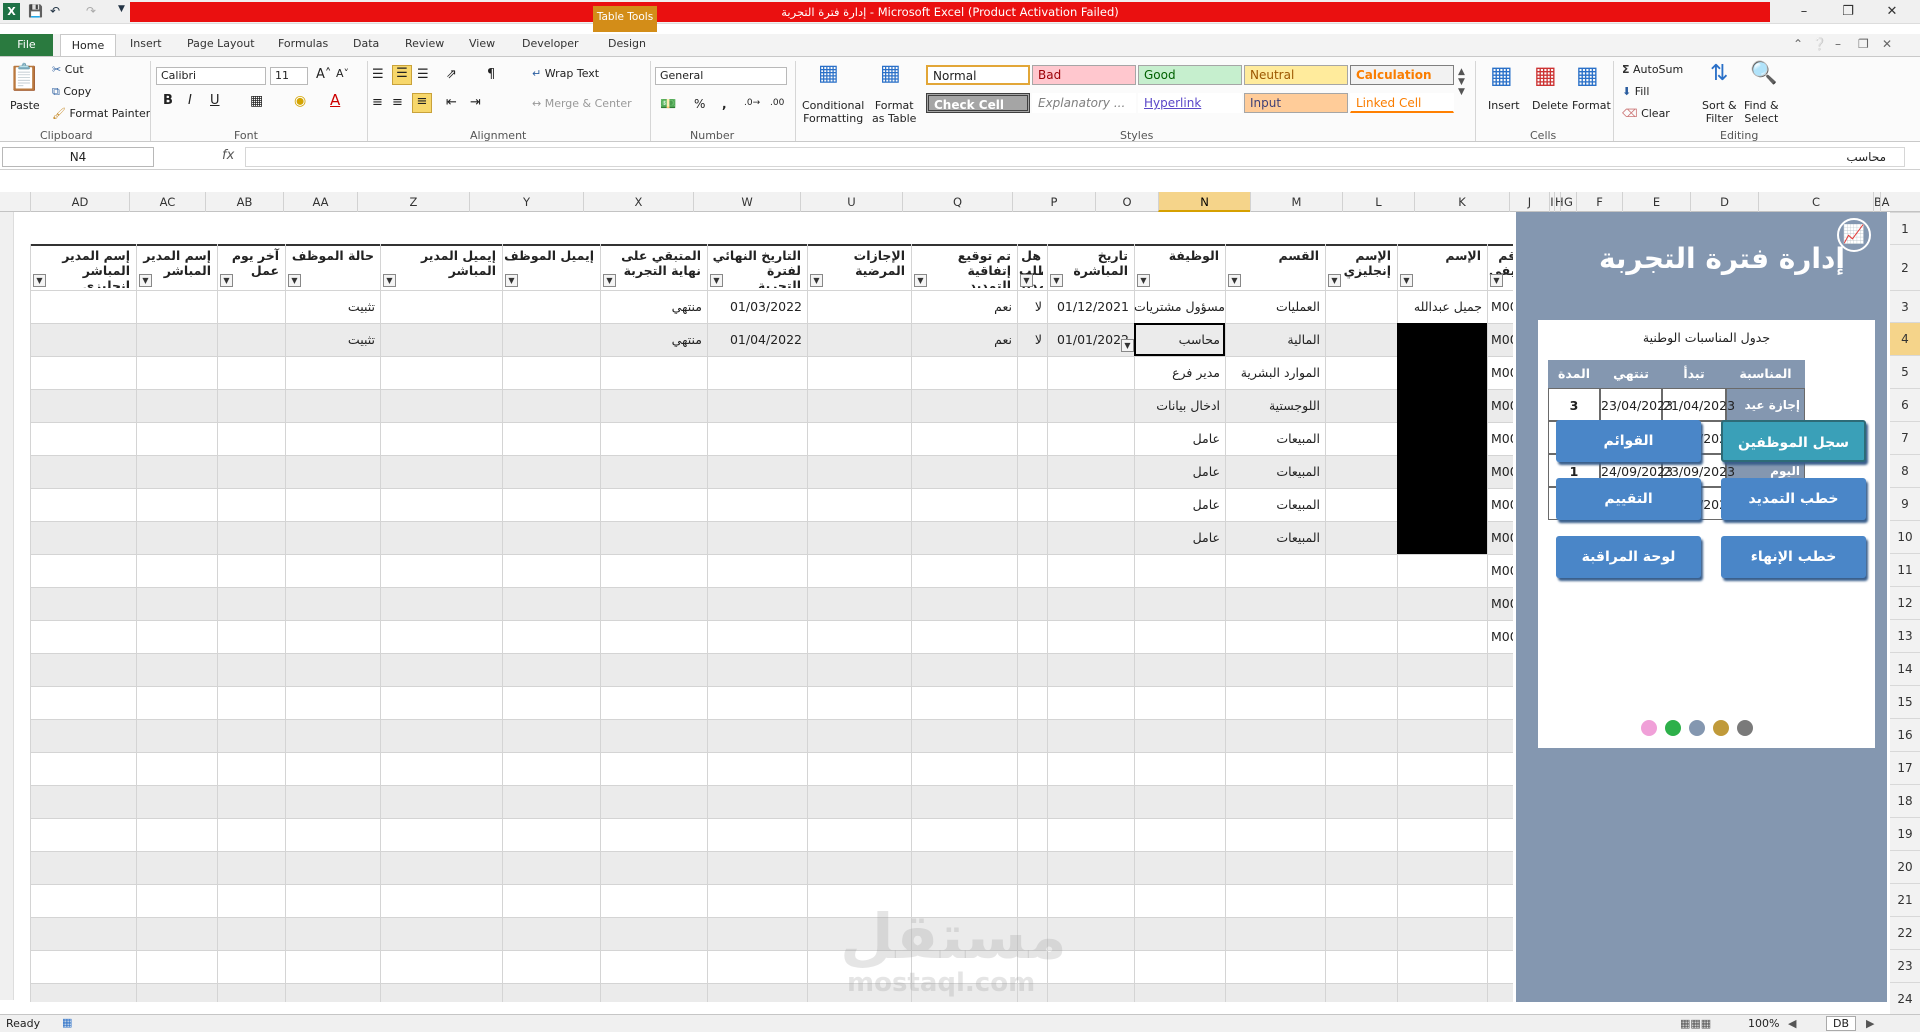  Describe the element at coordinates (1892, 12) in the screenshot. I see `close-button: ✕` at that location.